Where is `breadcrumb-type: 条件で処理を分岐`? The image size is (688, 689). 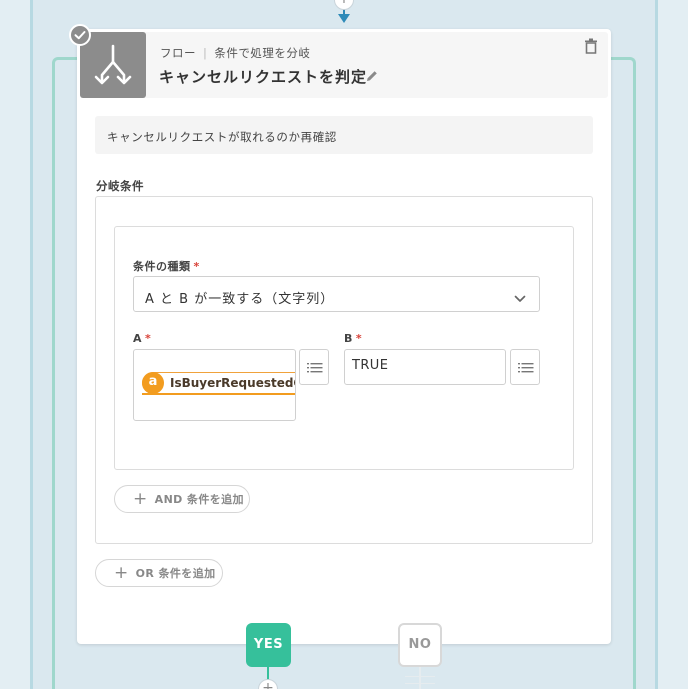
breadcrumb-type: 条件で処理を分岐 is located at coordinates (262, 53).